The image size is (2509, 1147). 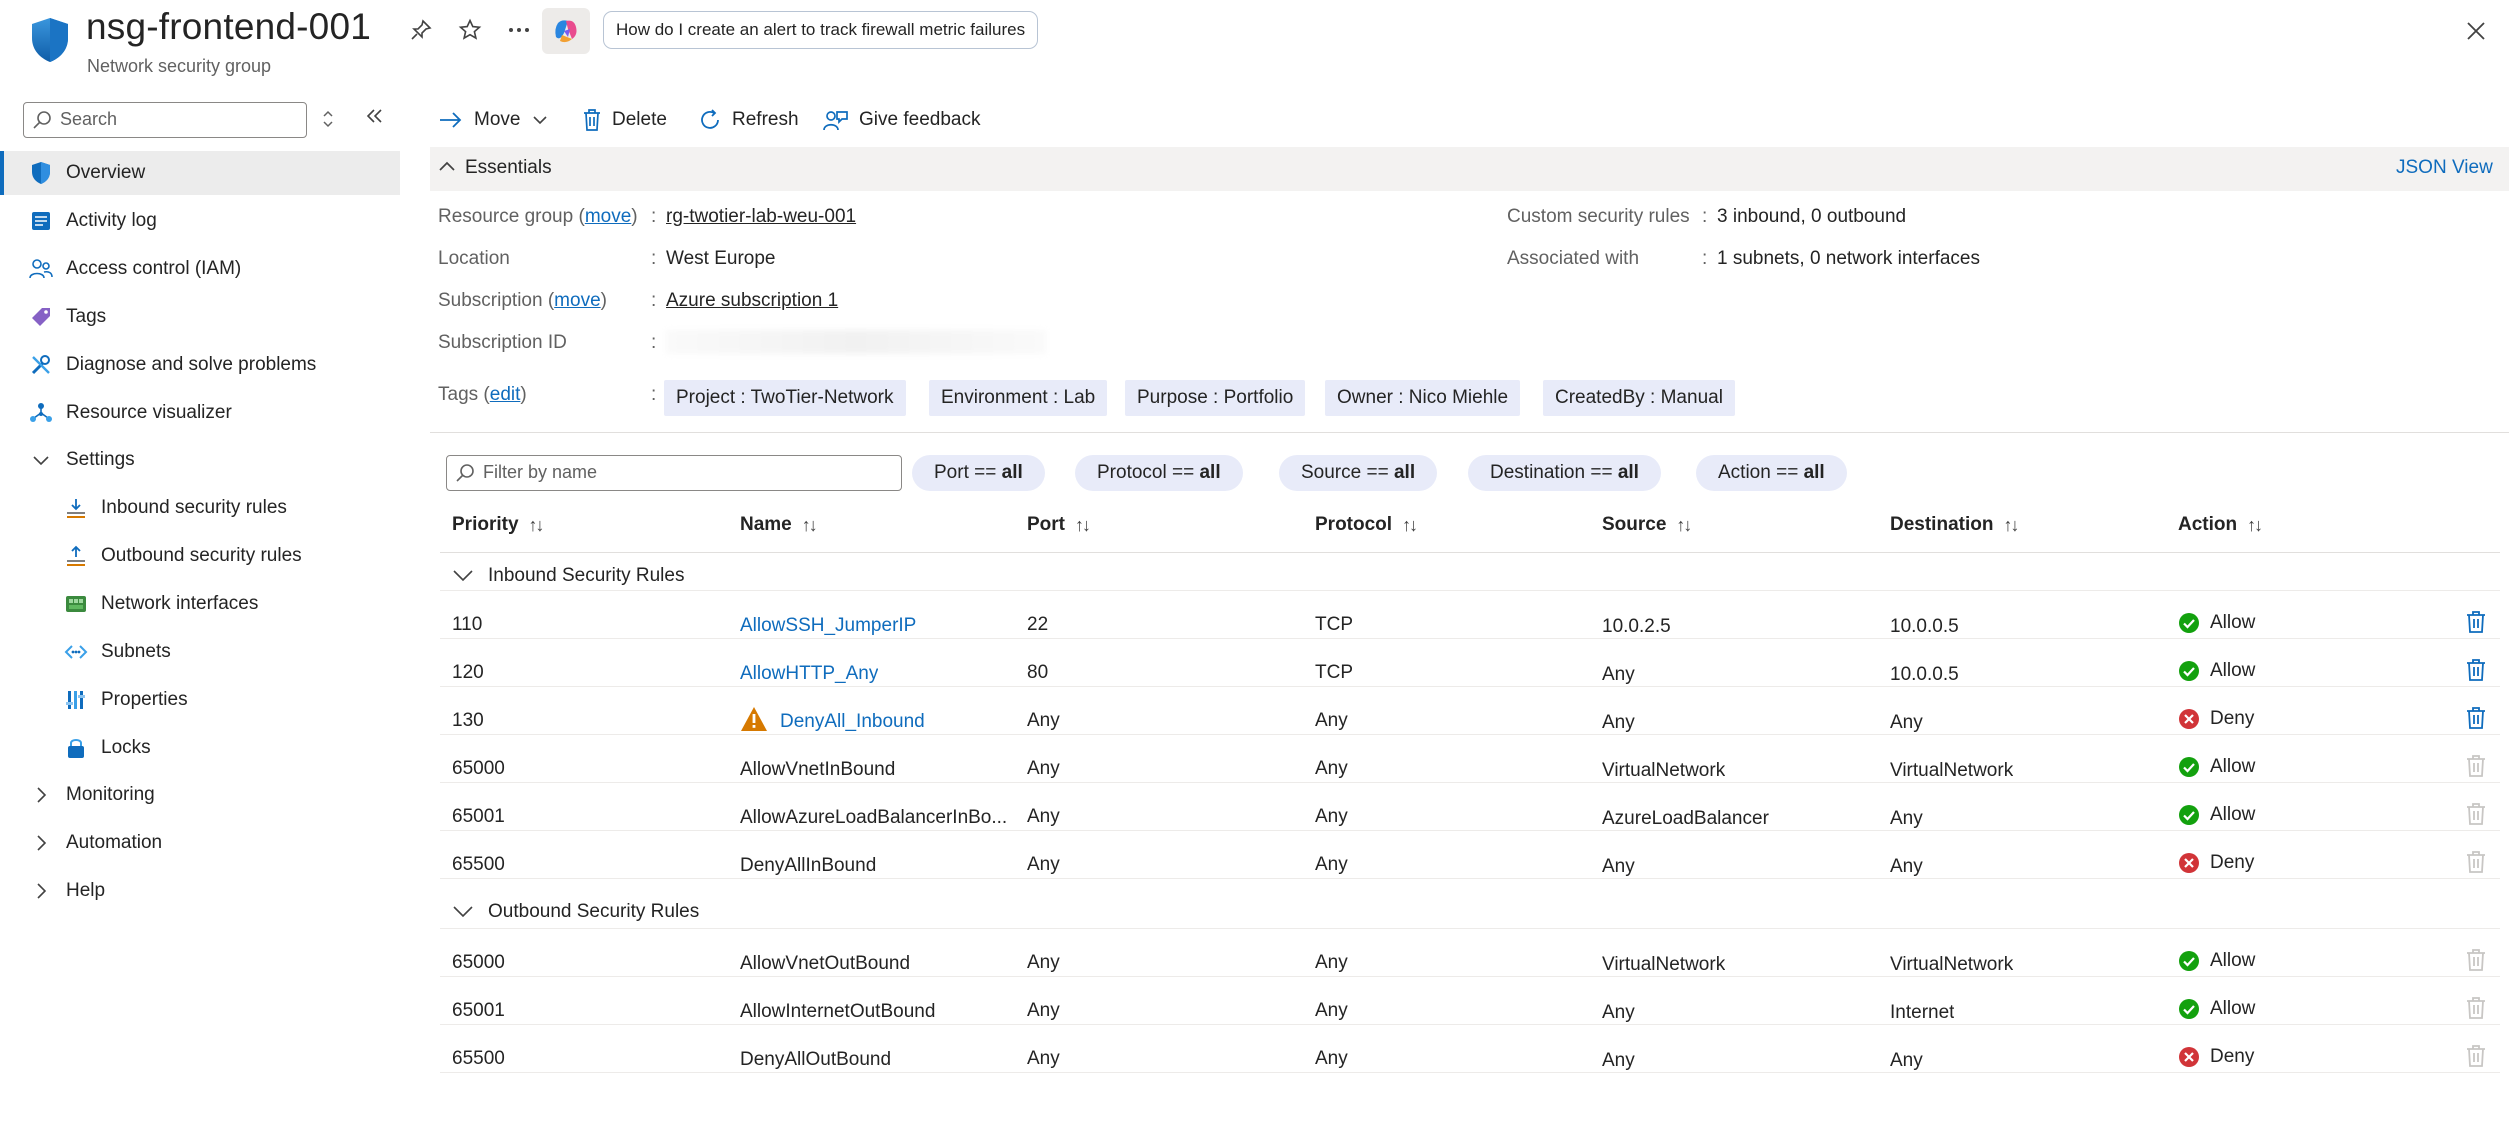 I want to click on tag-icon, so click(x=41, y=317).